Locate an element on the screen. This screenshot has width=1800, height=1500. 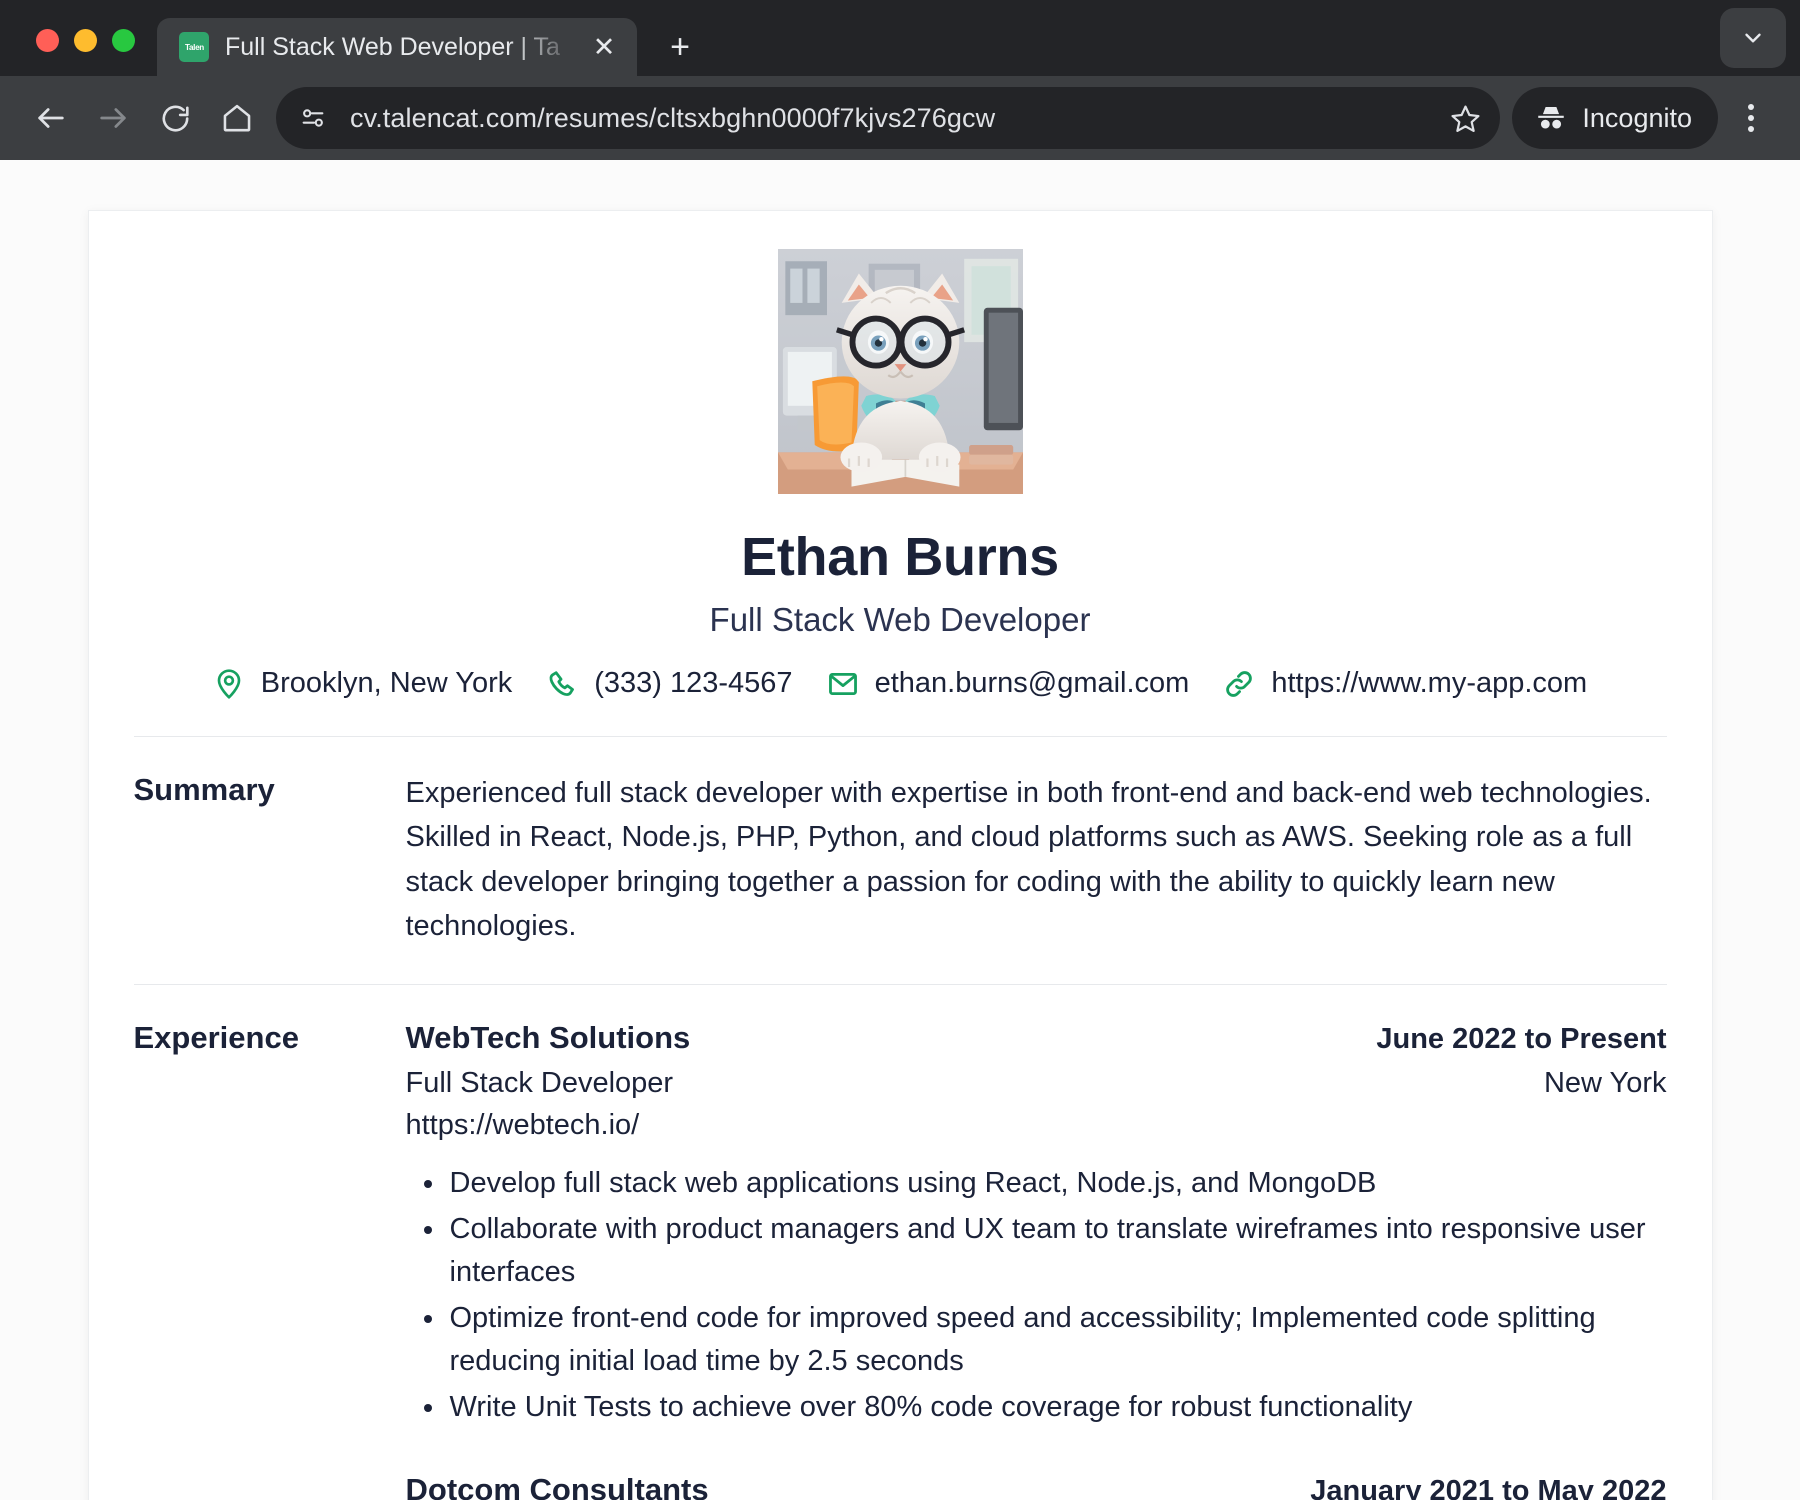
phone-icon is located at coordinates (562, 684).